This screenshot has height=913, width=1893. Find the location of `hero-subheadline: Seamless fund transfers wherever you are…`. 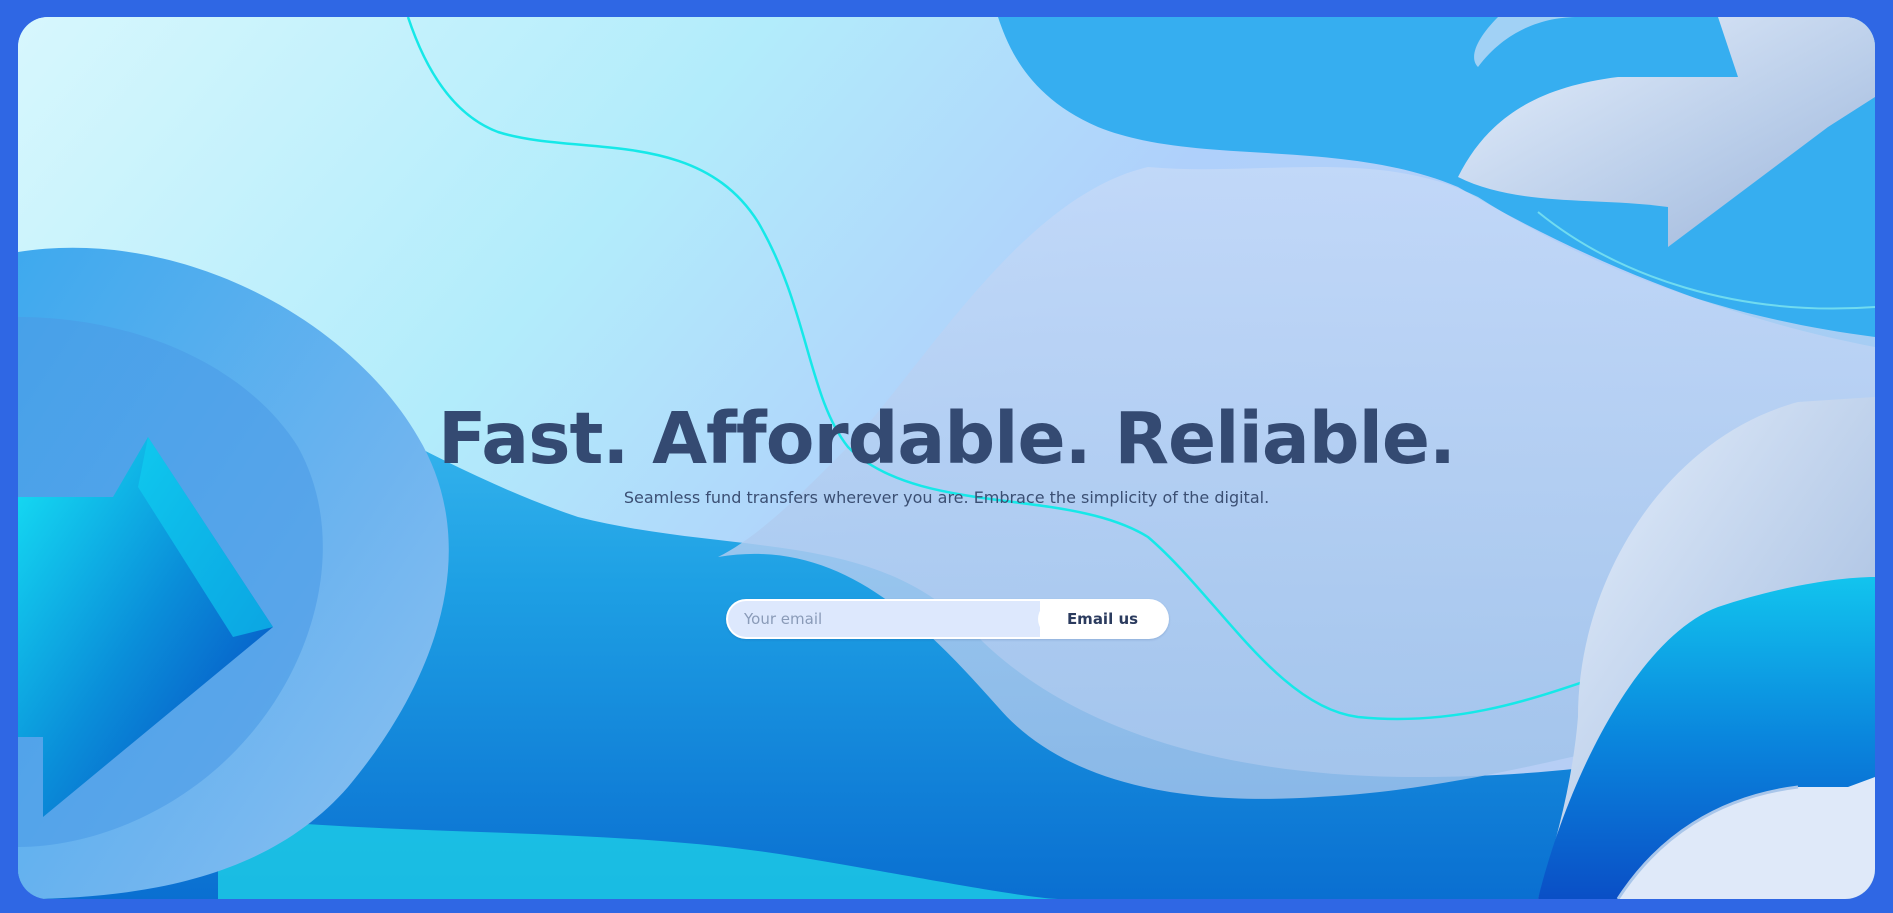

hero-subheadline: Seamless fund transfers wherever you are… is located at coordinates (946, 497).